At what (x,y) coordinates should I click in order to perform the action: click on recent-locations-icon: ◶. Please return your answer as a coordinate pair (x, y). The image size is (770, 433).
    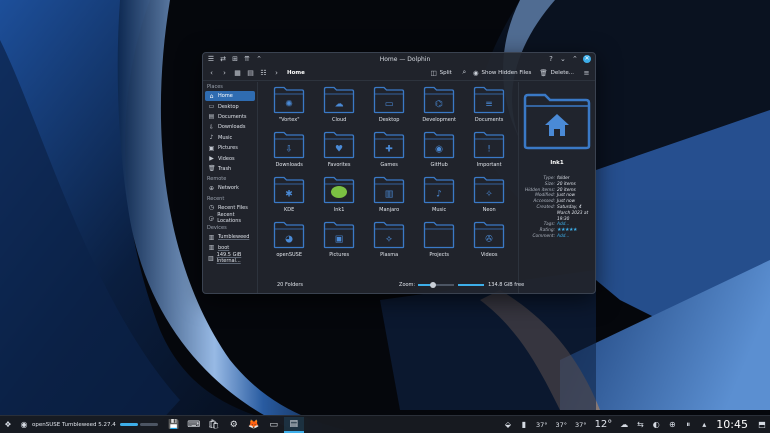
    Looking at the image, I should click on (211, 218).